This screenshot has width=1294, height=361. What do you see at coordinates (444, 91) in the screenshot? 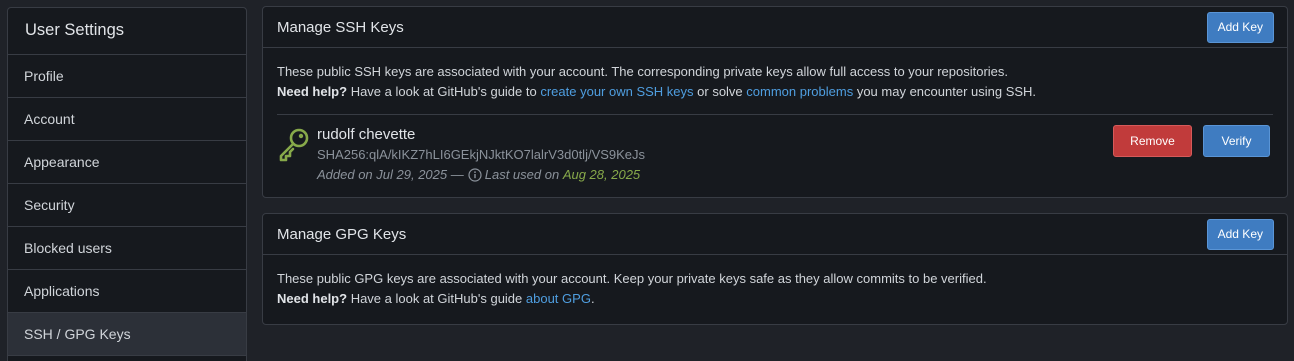
I see `ssh-help-pre: Have a look at GitHub's guide to` at bounding box center [444, 91].